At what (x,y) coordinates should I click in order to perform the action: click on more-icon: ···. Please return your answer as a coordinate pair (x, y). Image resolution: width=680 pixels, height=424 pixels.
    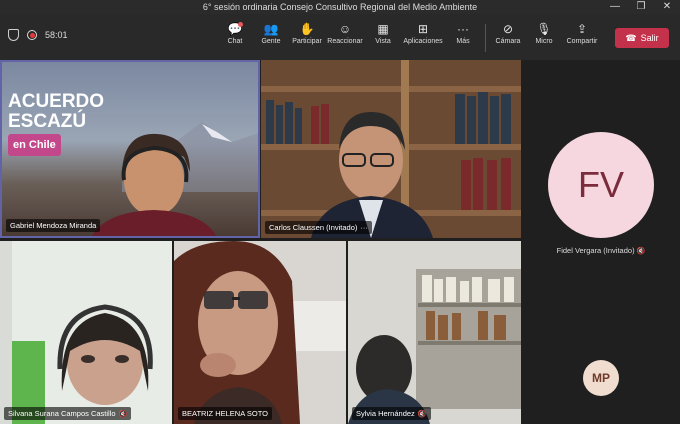
    Looking at the image, I should click on (463, 29).